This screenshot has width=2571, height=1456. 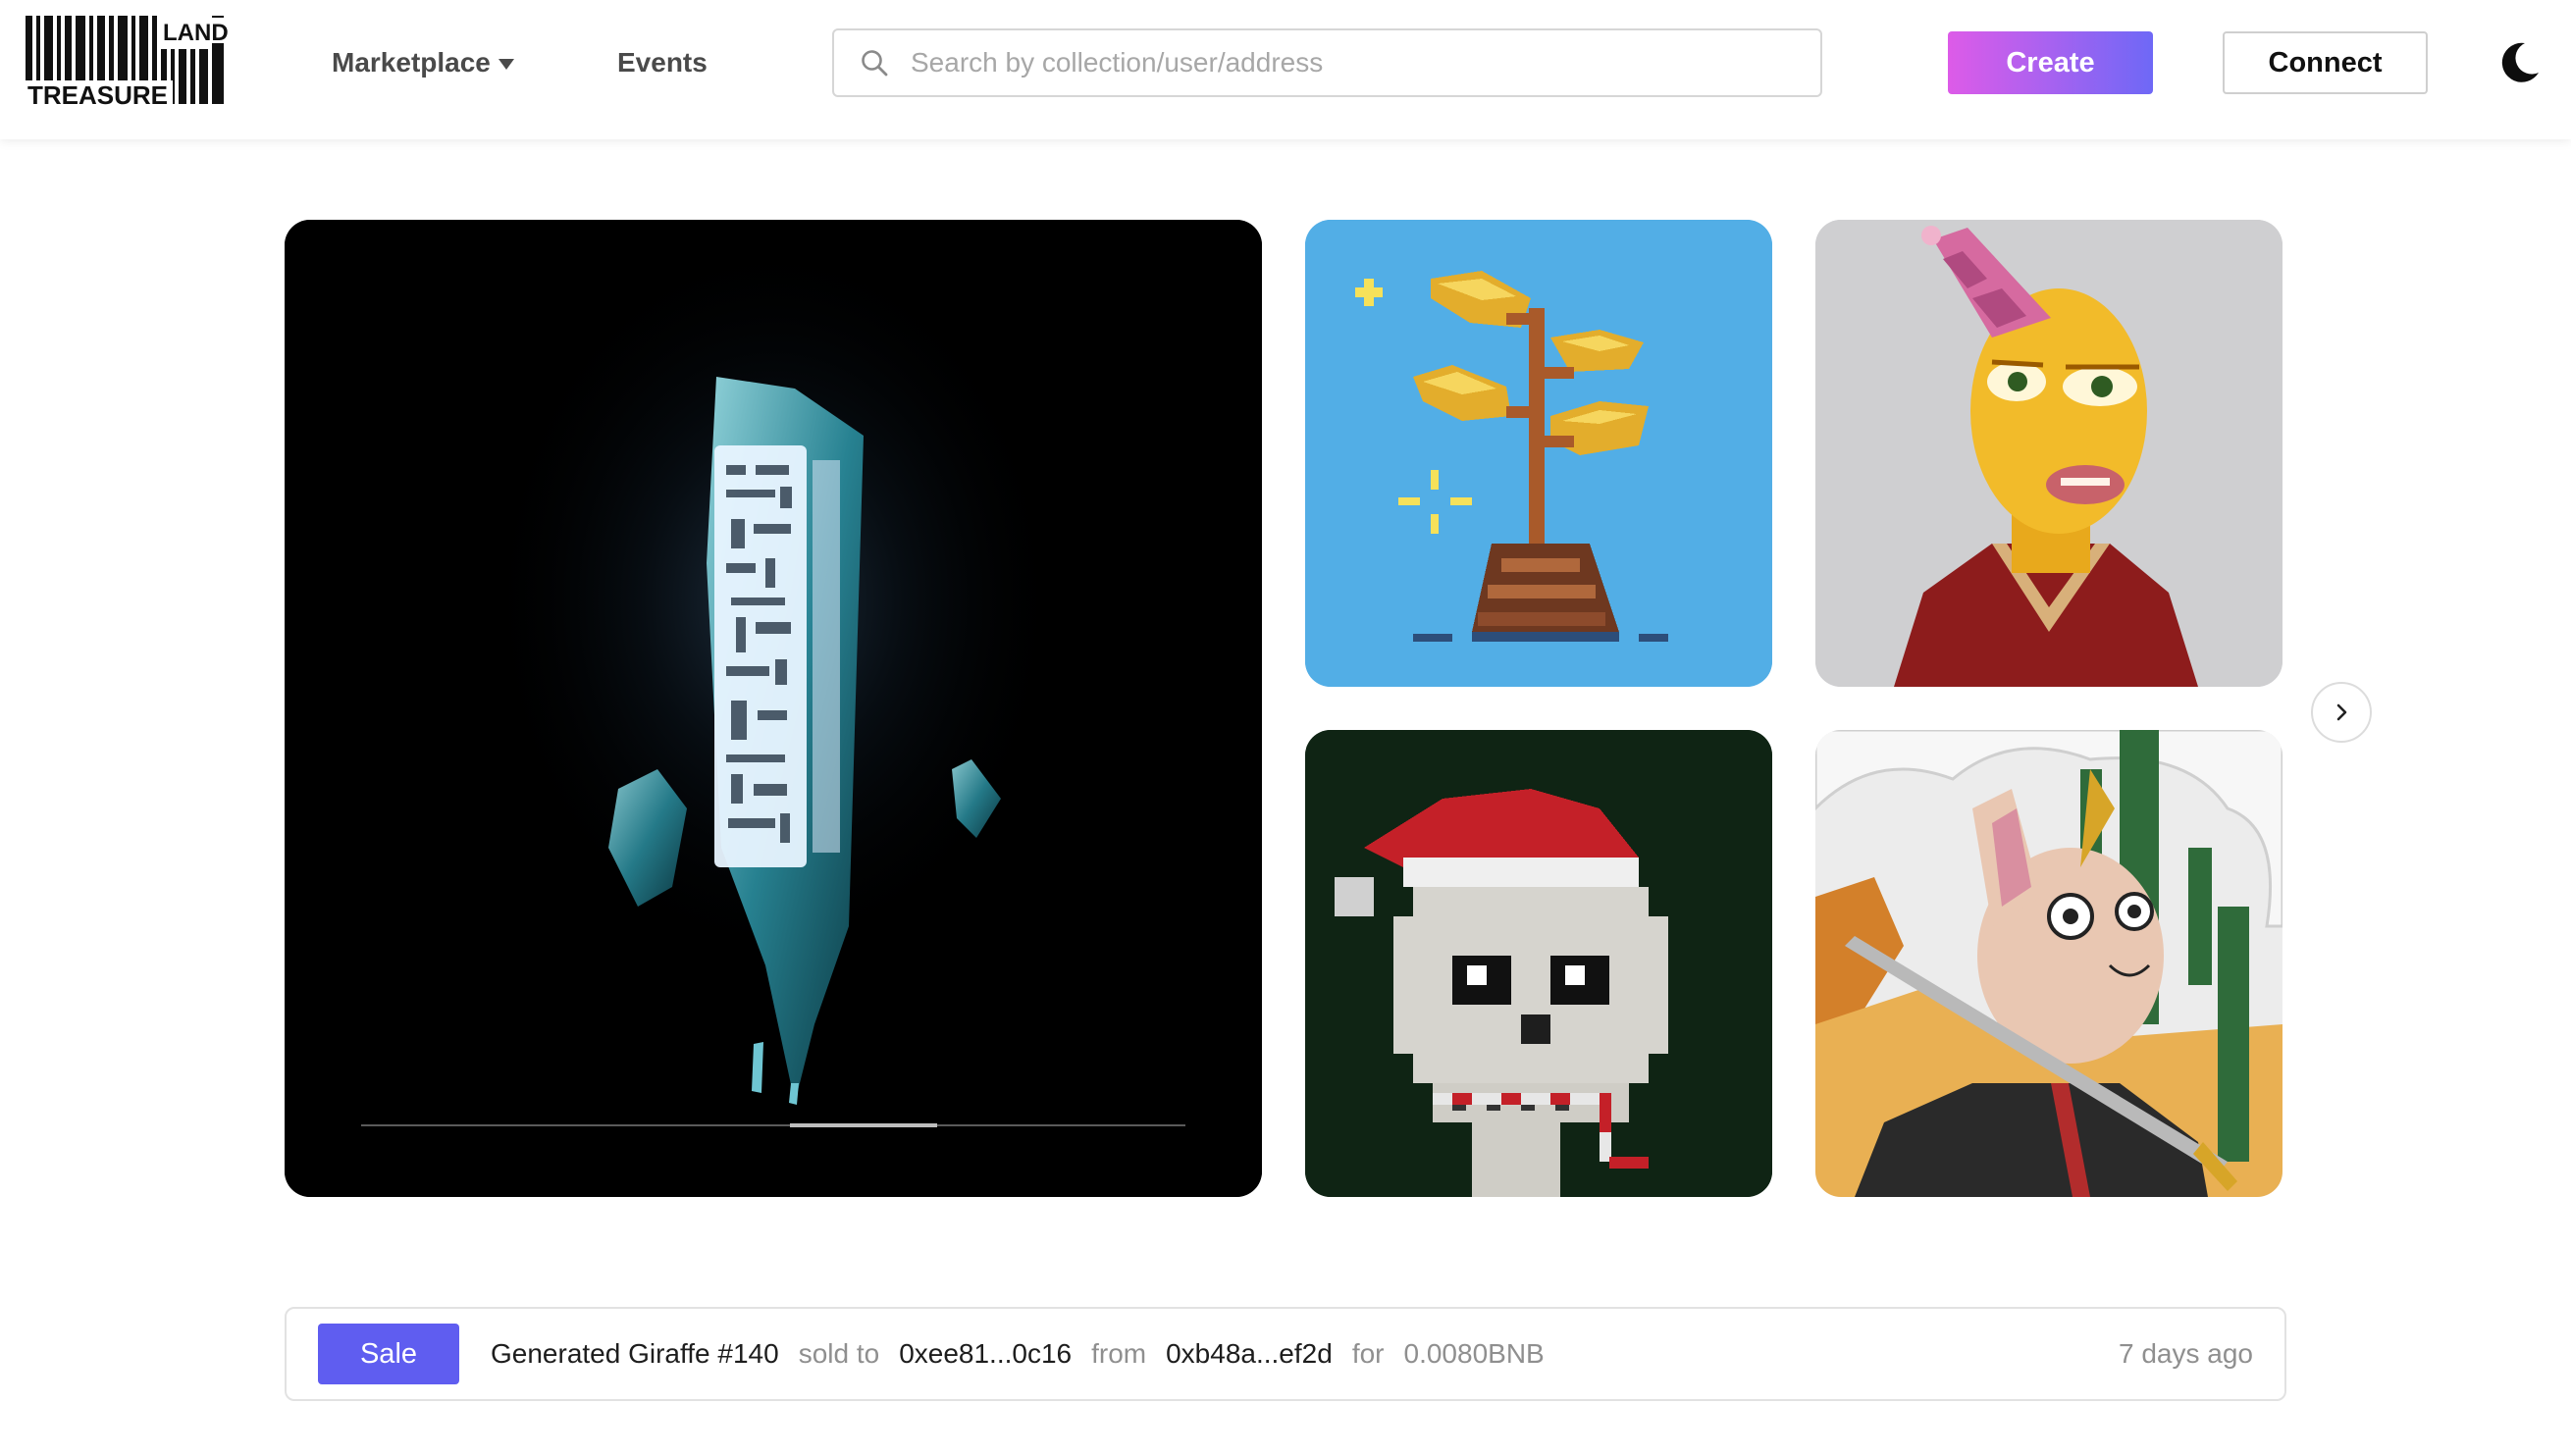 I want to click on sphynx-cat-sword-artwork, so click(x=2049, y=963).